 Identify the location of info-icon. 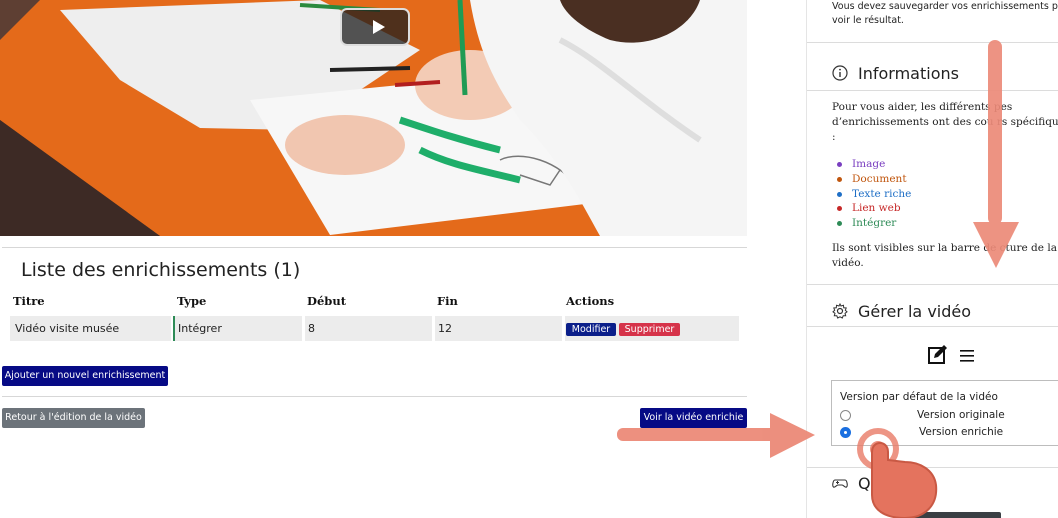
(840, 73).